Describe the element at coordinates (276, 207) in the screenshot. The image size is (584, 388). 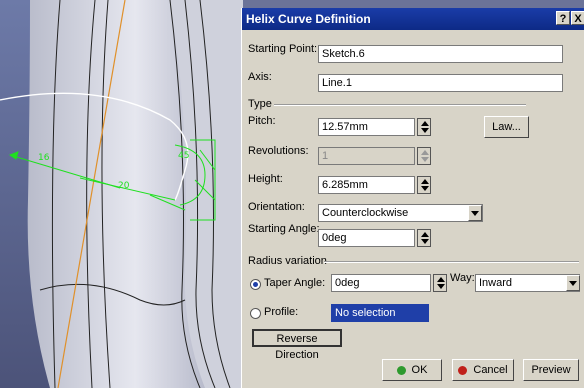
I see `orientation-label: Orientation:` at that location.